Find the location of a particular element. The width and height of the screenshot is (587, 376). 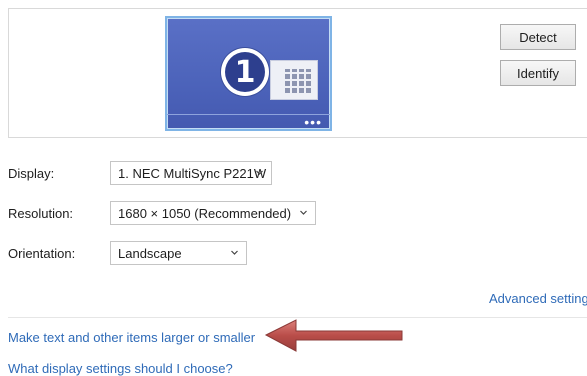

monitor-1-tile: 1 ••• is located at coordinates (248, 73).